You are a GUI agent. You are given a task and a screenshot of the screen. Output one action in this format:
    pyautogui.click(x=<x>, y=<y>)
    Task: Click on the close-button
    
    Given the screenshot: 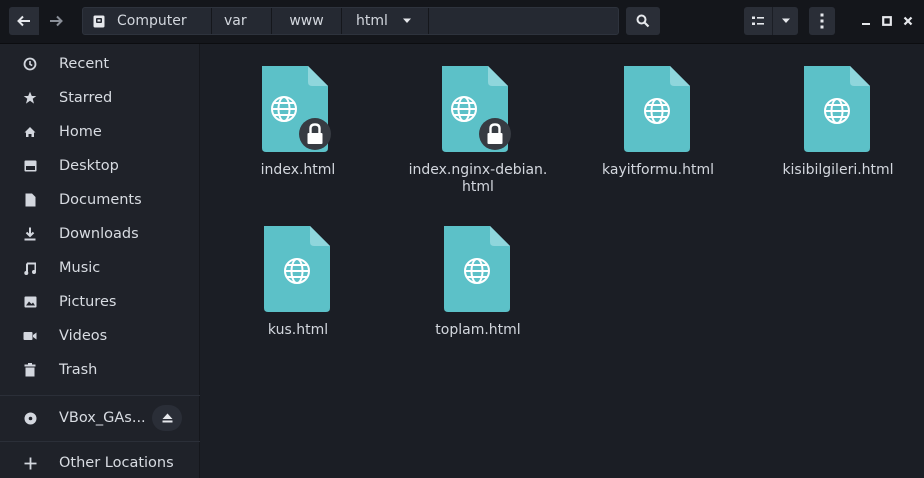 What is the action you would take?
    pyautogui.click(x=908, y=21)
    